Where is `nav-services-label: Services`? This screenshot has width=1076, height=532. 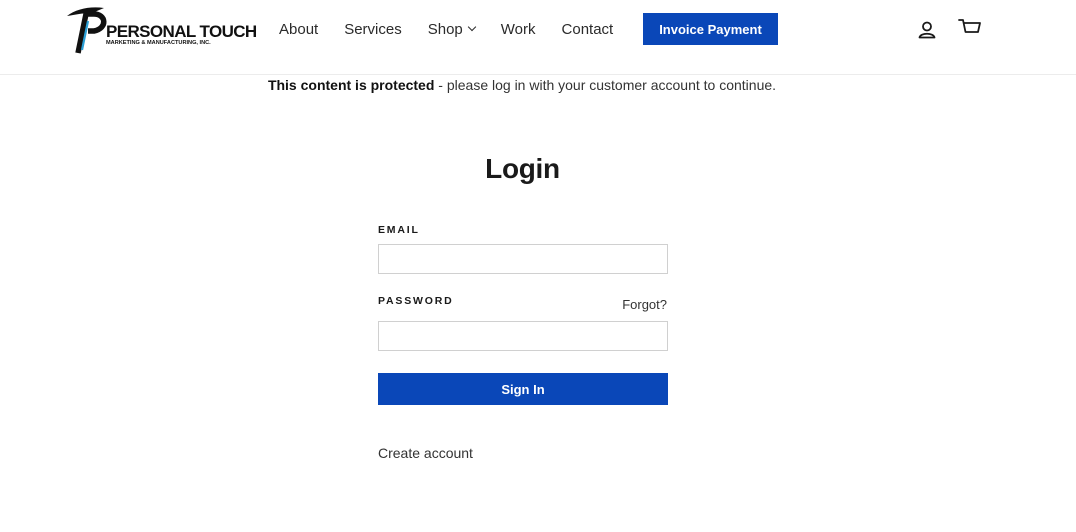
nav-services-label: Services is located at coordinates (373, 29).